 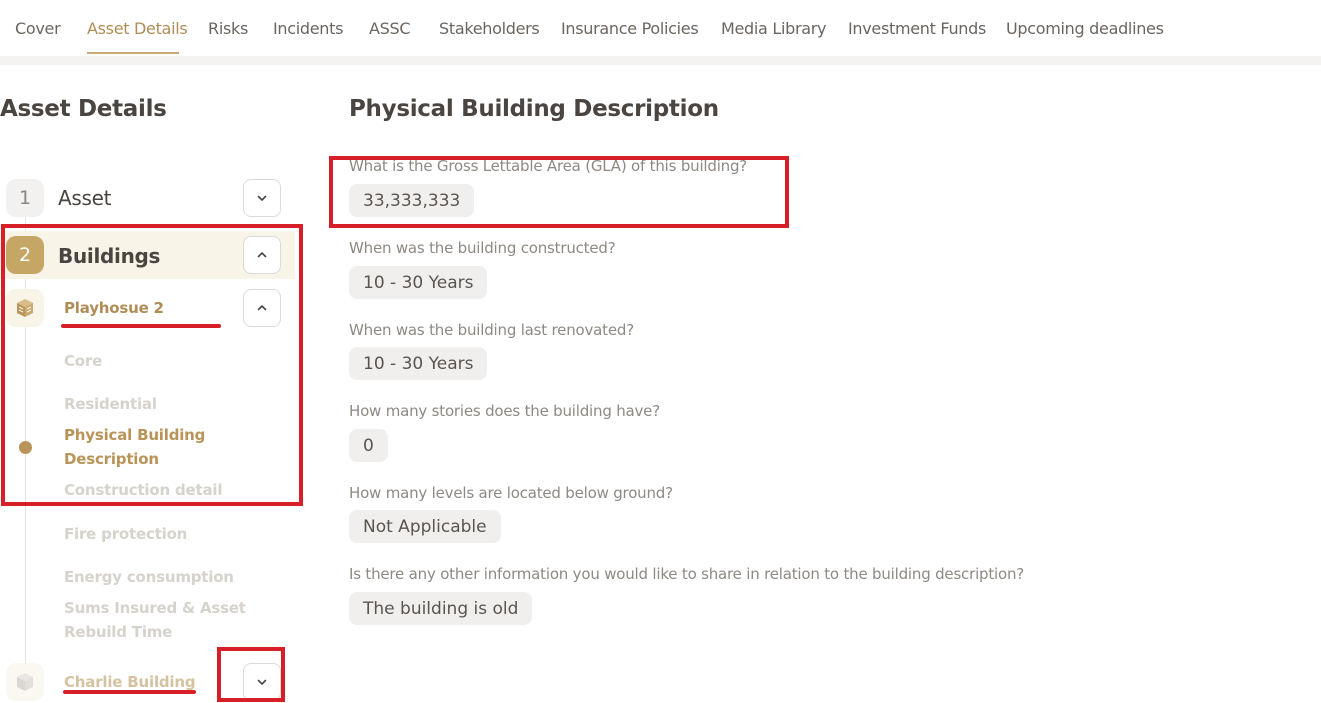 I want to click on header-divider, so click(x=660, y=60).